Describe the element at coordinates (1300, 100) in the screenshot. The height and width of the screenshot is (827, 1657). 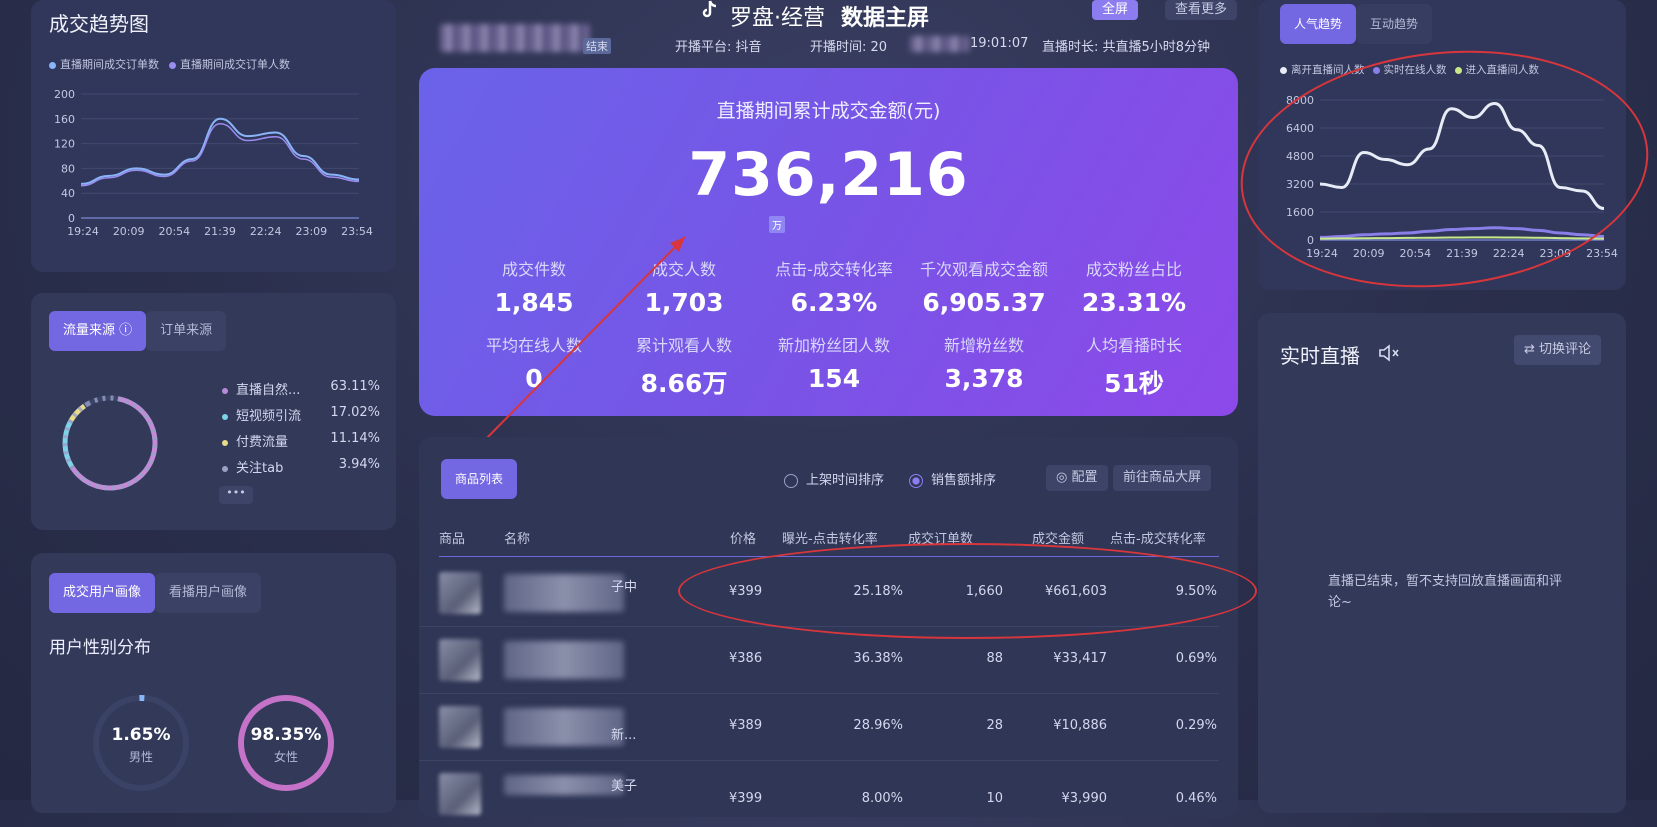
I see `y-tick-label: 8000` at that location.